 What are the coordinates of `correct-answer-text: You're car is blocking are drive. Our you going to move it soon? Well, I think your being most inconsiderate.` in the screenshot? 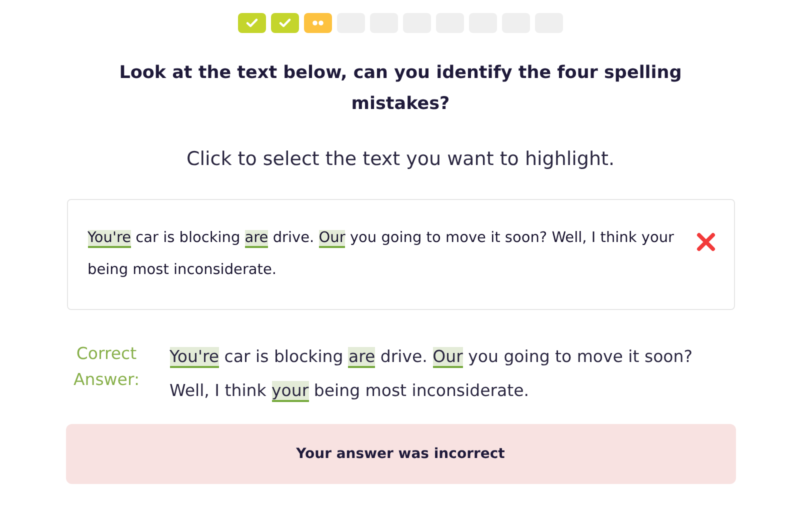 It's located at (432, 375).